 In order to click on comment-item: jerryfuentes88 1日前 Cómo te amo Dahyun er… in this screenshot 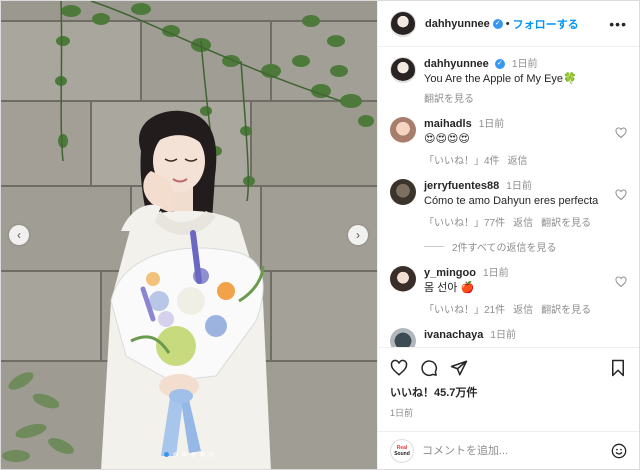, I will do `click(508, 204)`.